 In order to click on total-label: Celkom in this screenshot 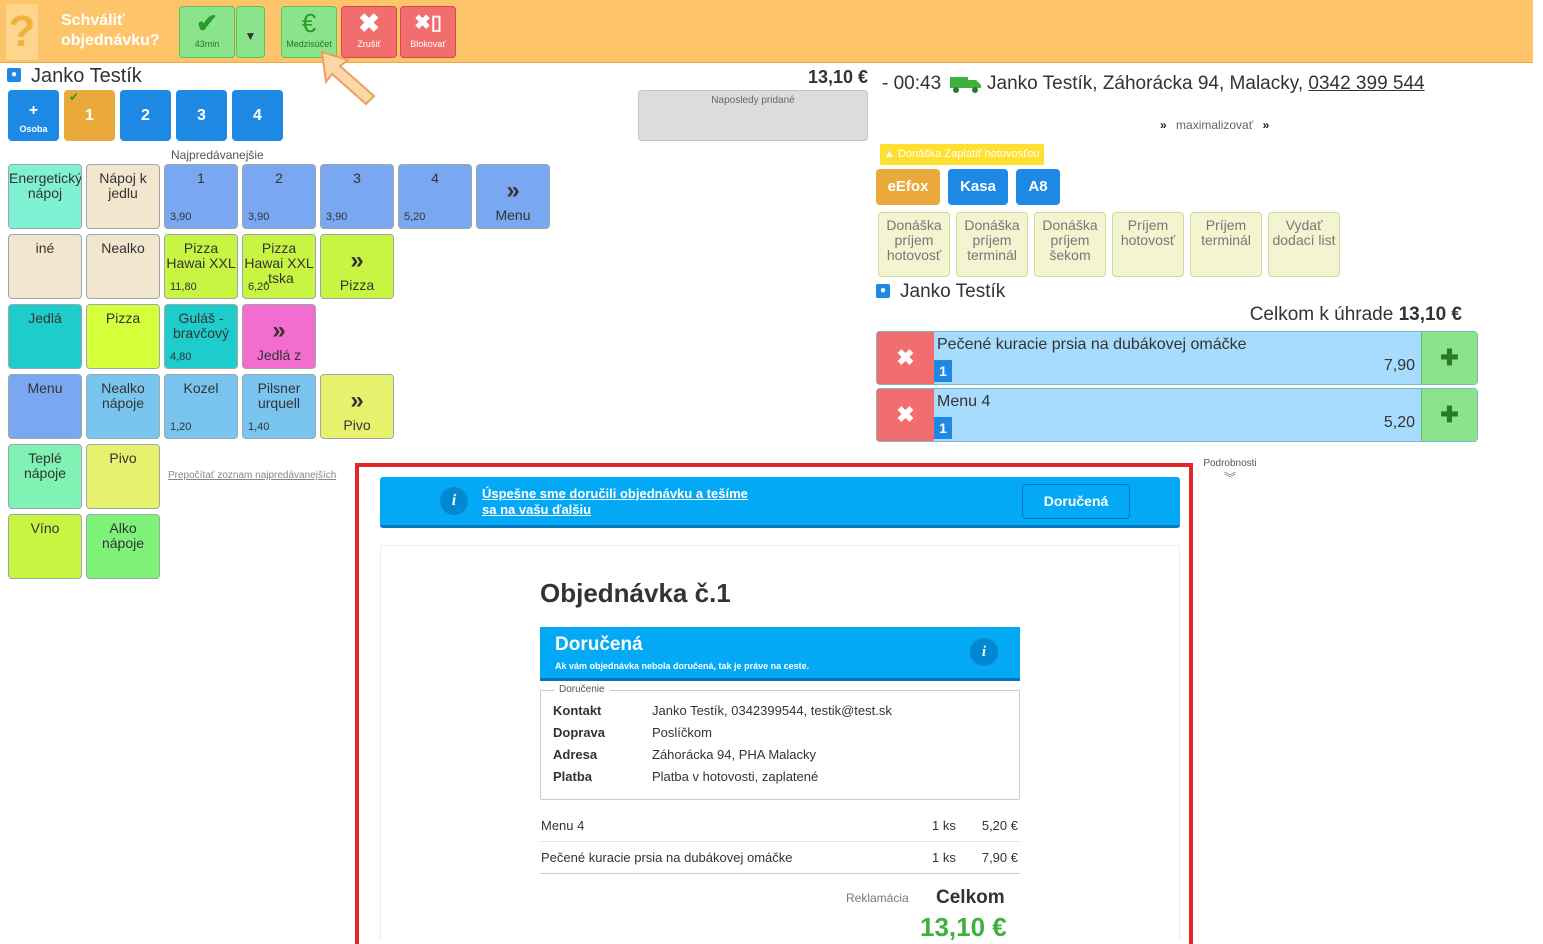, I will do `click(970, 897)`.